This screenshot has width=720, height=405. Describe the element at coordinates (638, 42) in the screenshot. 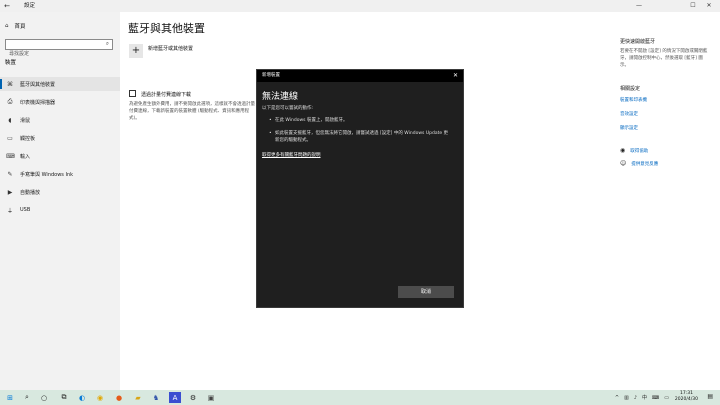

I see `quick-bluetooth-title: 更快速開啟藍牙` at that location.